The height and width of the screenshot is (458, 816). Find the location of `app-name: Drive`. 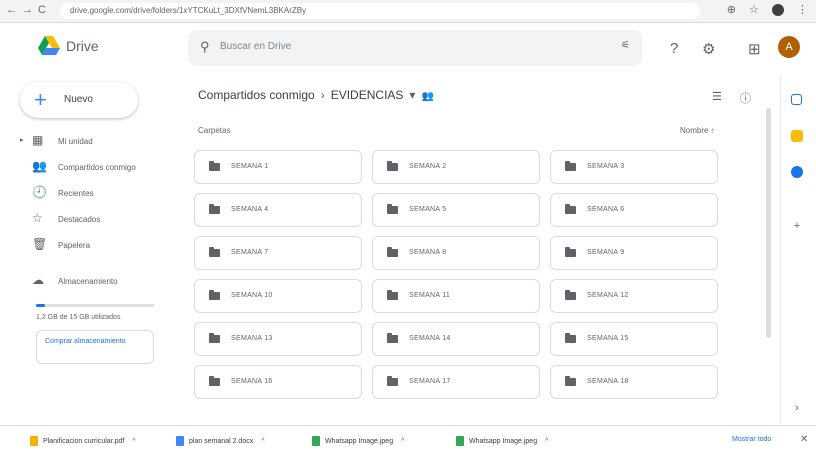

app-name: Drive is located at coordinates (82, 46).